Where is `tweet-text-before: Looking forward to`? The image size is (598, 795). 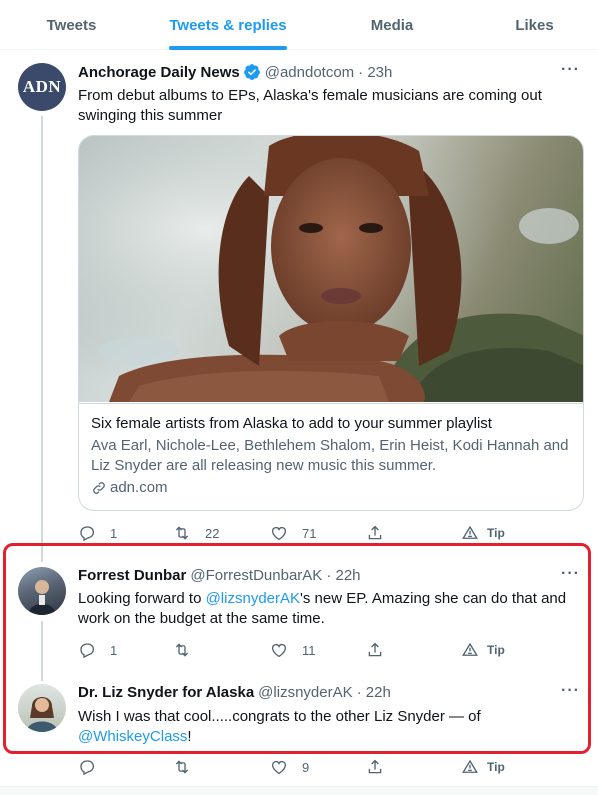 tweet-text-before: Looking forward to is located at coordinates (142, 598).